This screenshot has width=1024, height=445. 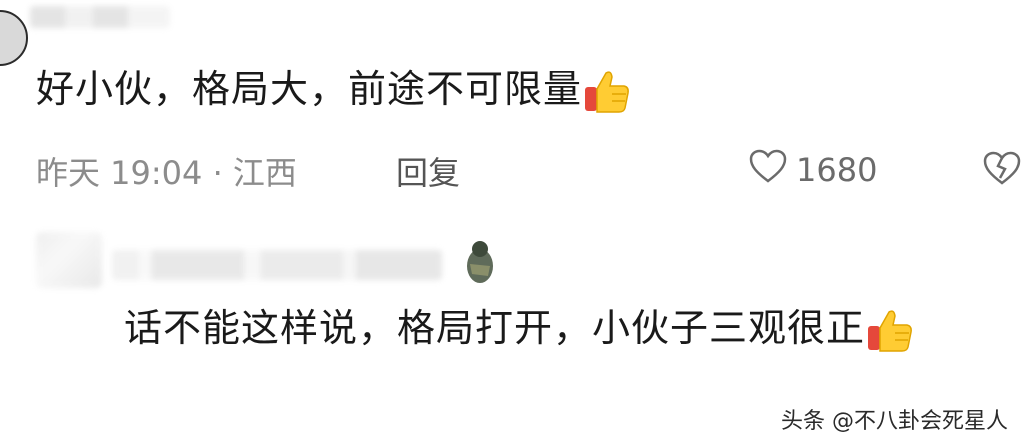 I want to click on comment-text: 话不能这样说，格局打开，小伙子三观很正, so click(x=564, y=328).